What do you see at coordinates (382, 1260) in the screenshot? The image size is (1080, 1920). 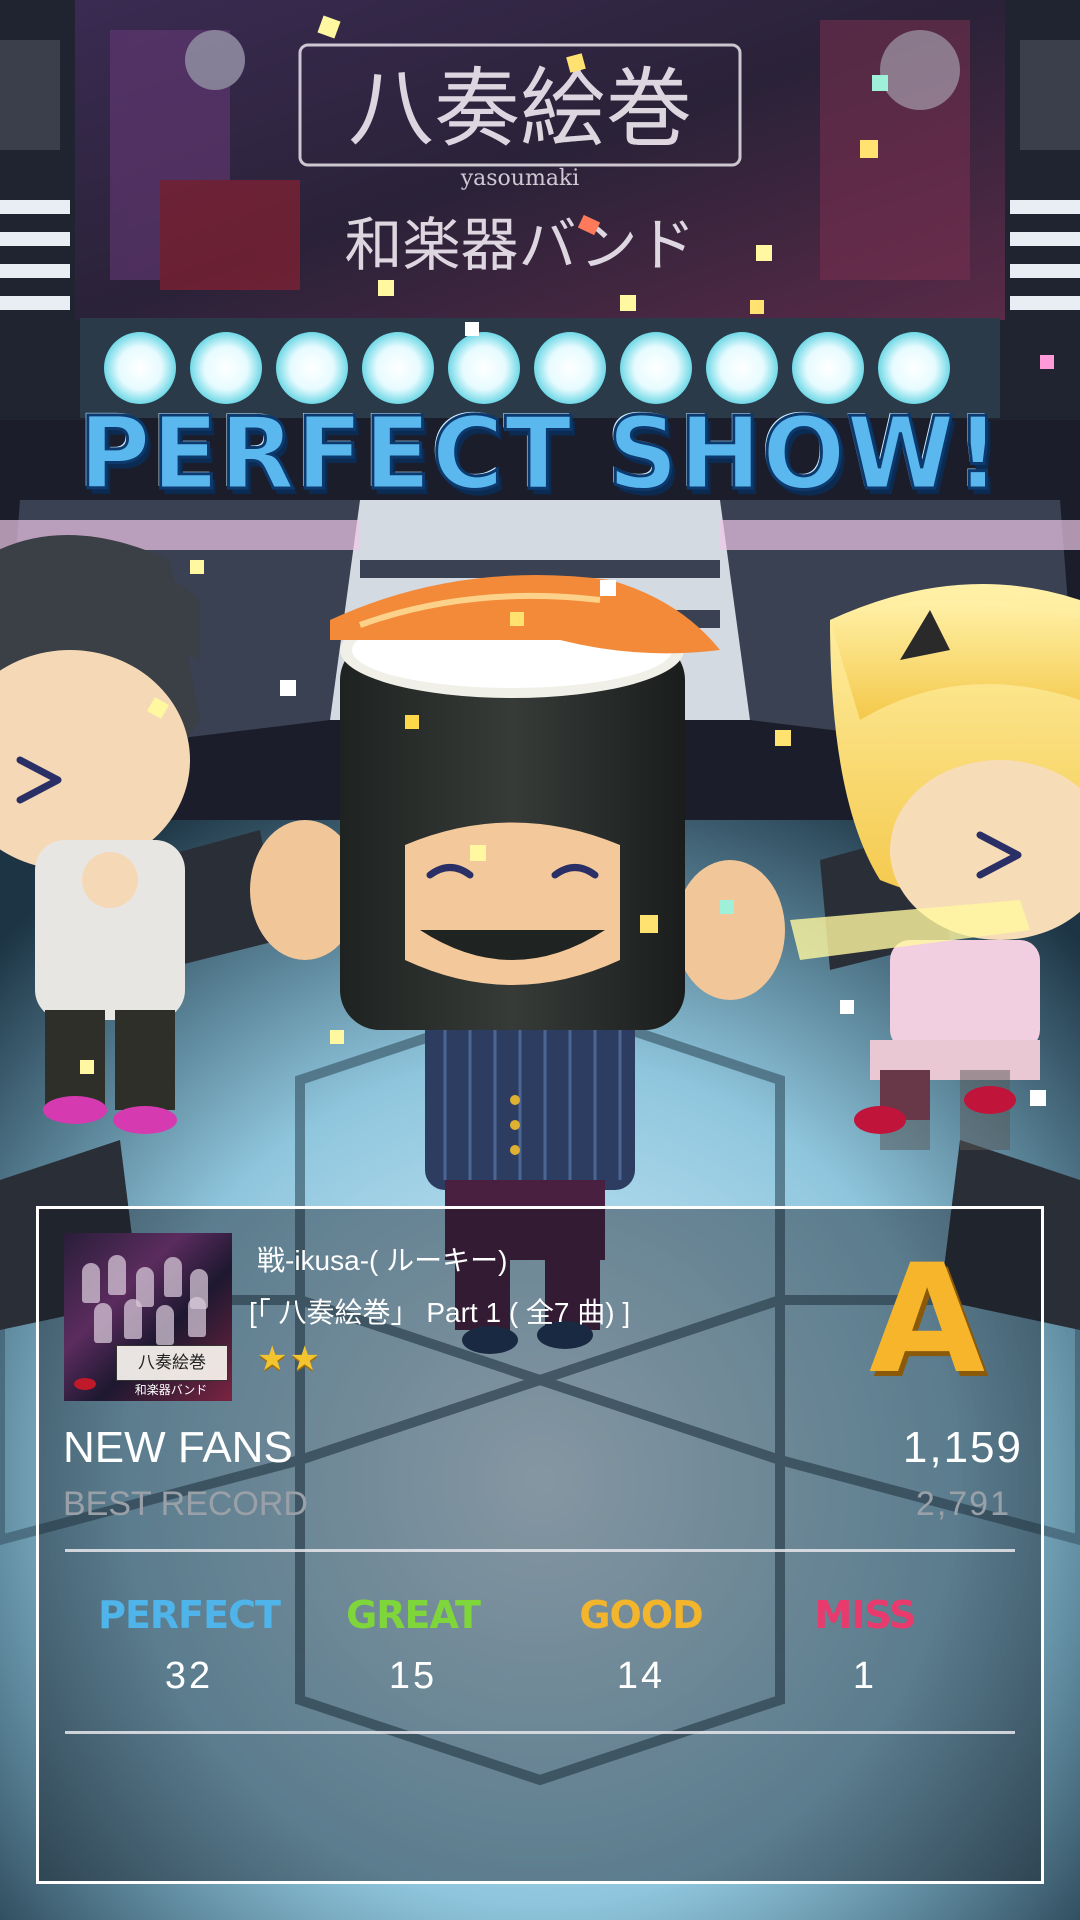 I see `song-title: 戦-ikusa-( ルーキー)` at bounding box center [382, 1260].